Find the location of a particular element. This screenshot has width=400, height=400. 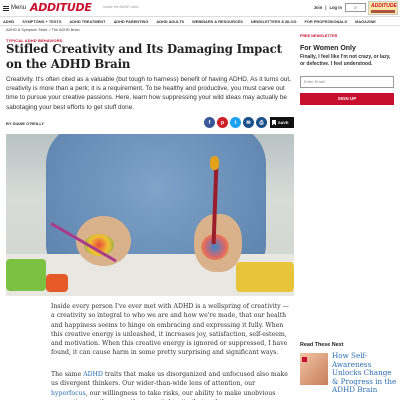

breadcrumb: ADHD & Symptom Tests > The ADHD Brain is located at coordinates (43, 30).